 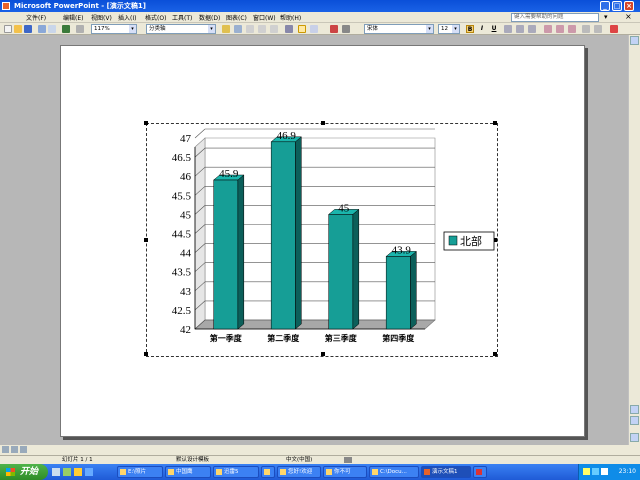 I want to click on scroll-page-up-icon, so click(x=634, y=409).